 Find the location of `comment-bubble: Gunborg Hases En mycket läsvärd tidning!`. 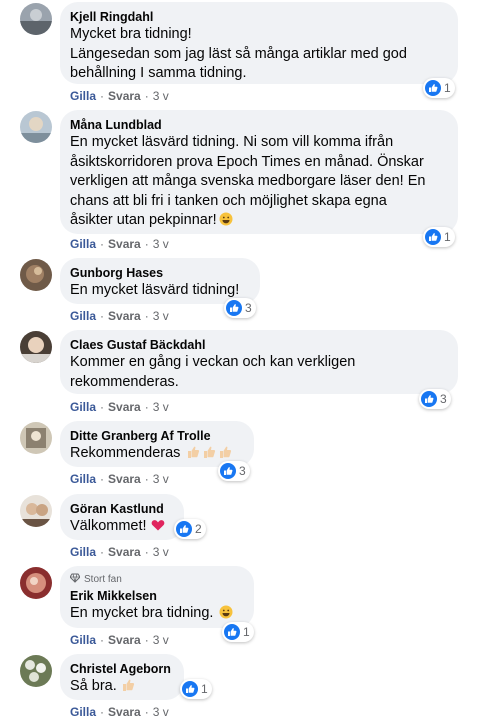

comment-bubble: Gunborg Hases En mycket läsvärd tidning! is located at coordinates (160, 281).